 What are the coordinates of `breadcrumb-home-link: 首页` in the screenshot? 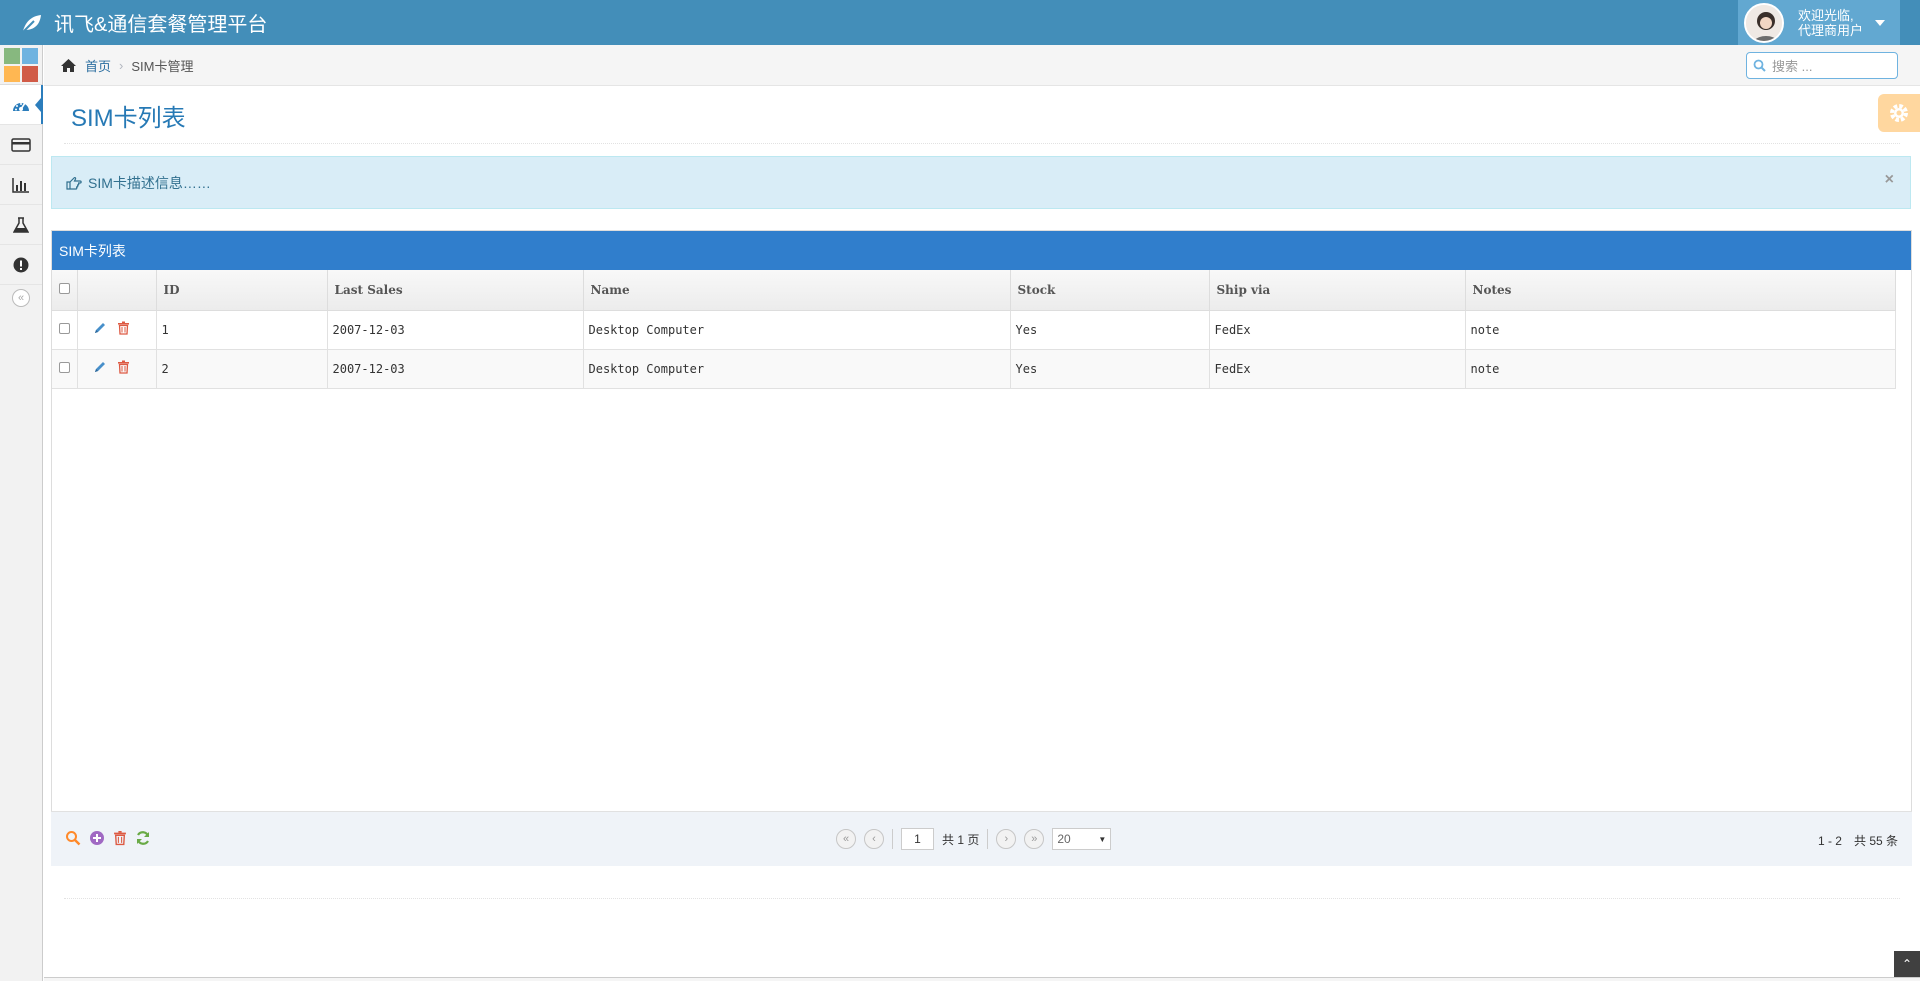 It's located at (98, 65).